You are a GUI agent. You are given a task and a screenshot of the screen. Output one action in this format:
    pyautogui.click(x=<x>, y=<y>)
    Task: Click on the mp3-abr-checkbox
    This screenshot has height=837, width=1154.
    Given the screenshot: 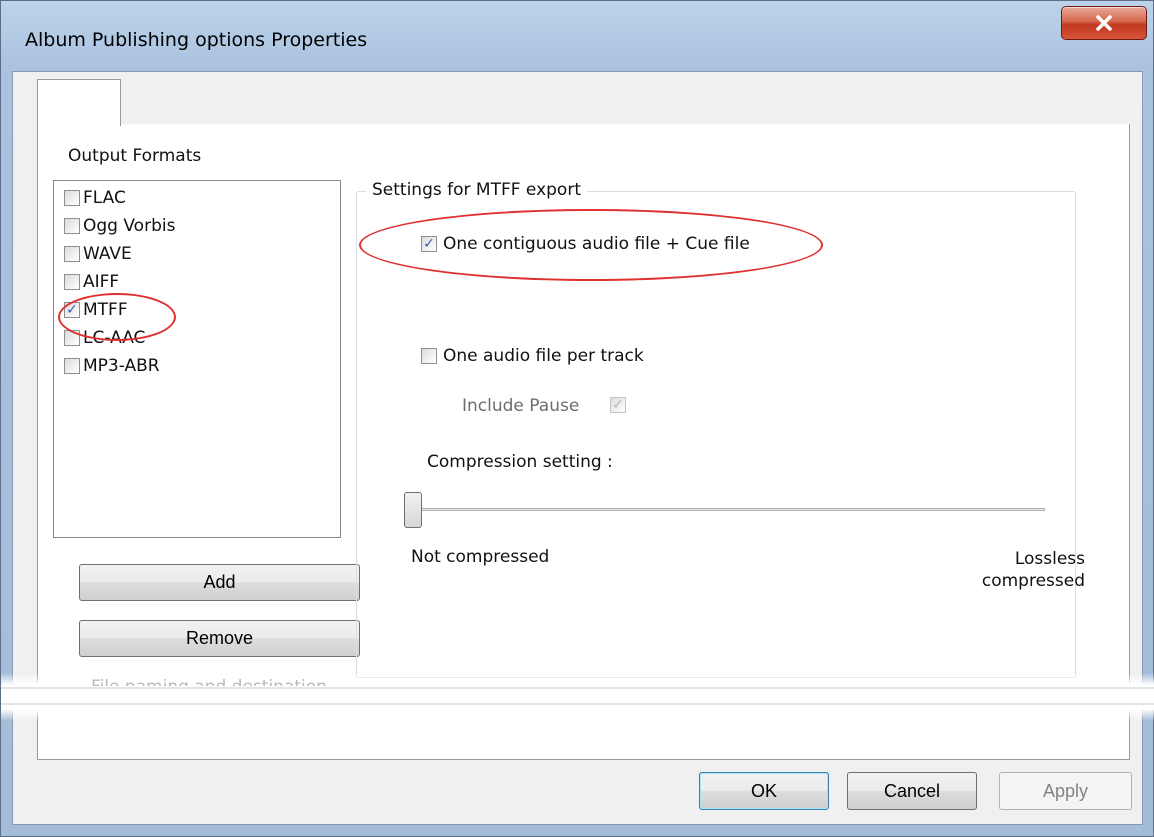 What is the action you would take?
    pyautogui.click(x=72, y=366)
    